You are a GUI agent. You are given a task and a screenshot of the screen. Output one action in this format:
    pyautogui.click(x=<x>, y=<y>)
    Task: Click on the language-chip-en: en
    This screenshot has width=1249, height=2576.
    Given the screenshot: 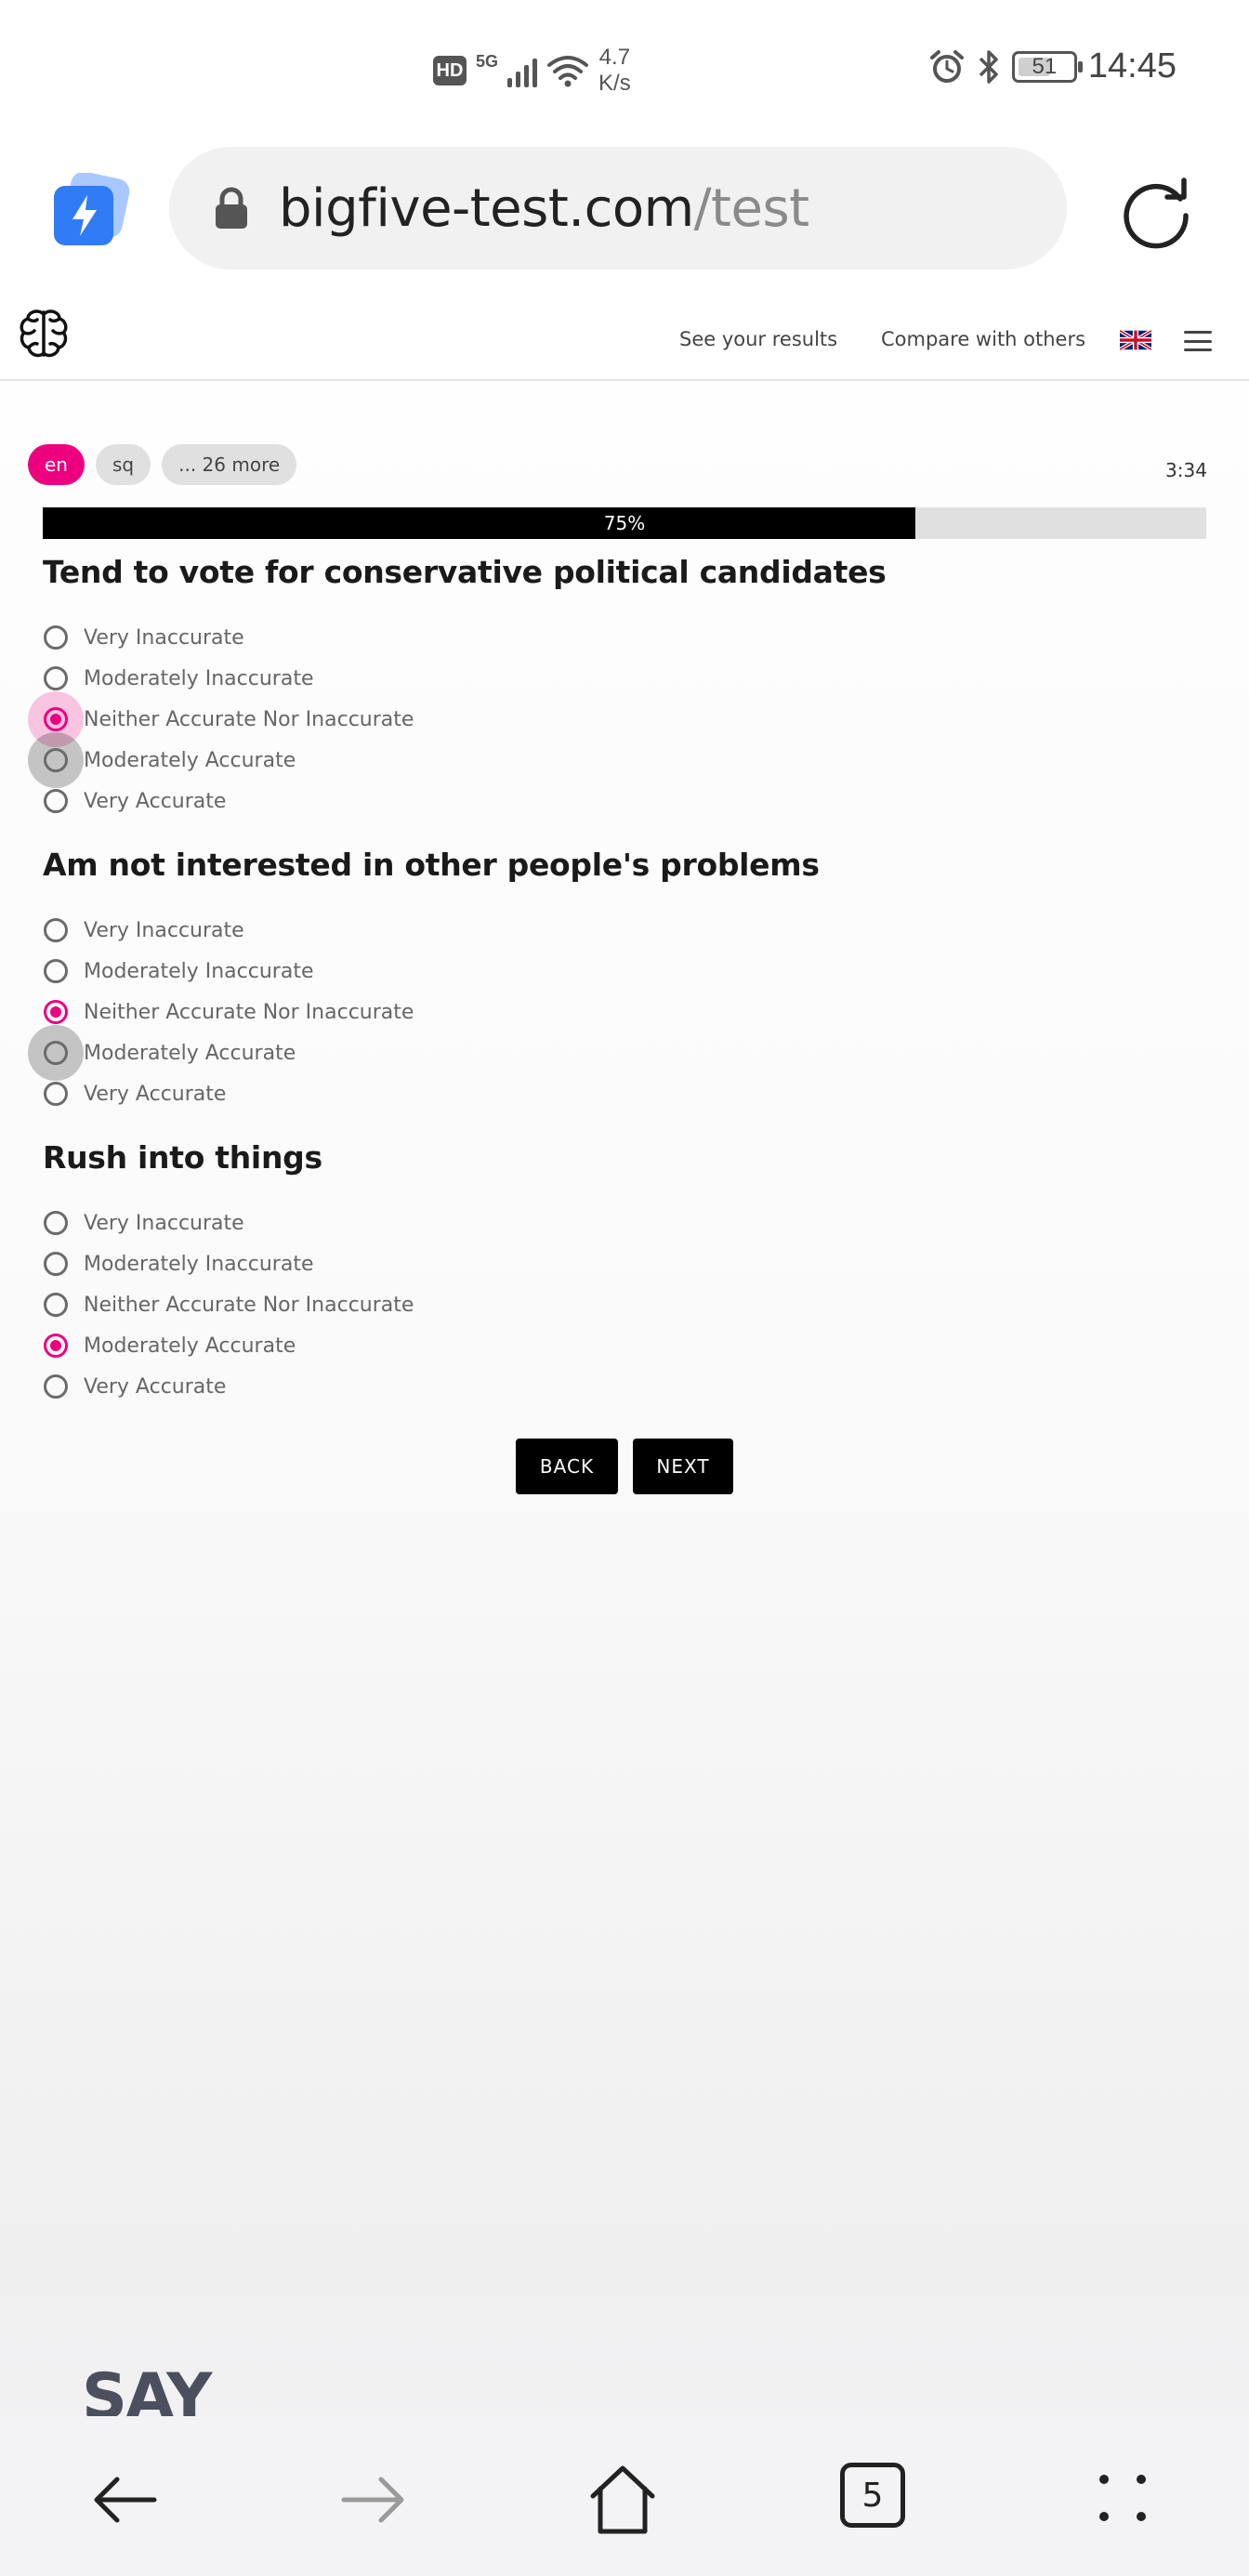 What is the action you would take?
    pyautogui.click(x=56, y=464)
    